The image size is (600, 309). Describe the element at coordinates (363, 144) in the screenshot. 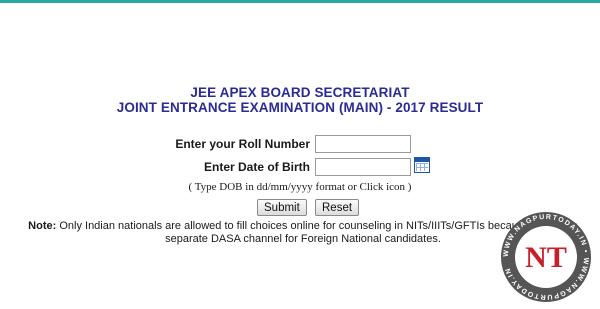

I see `roll-number-input` at that location.